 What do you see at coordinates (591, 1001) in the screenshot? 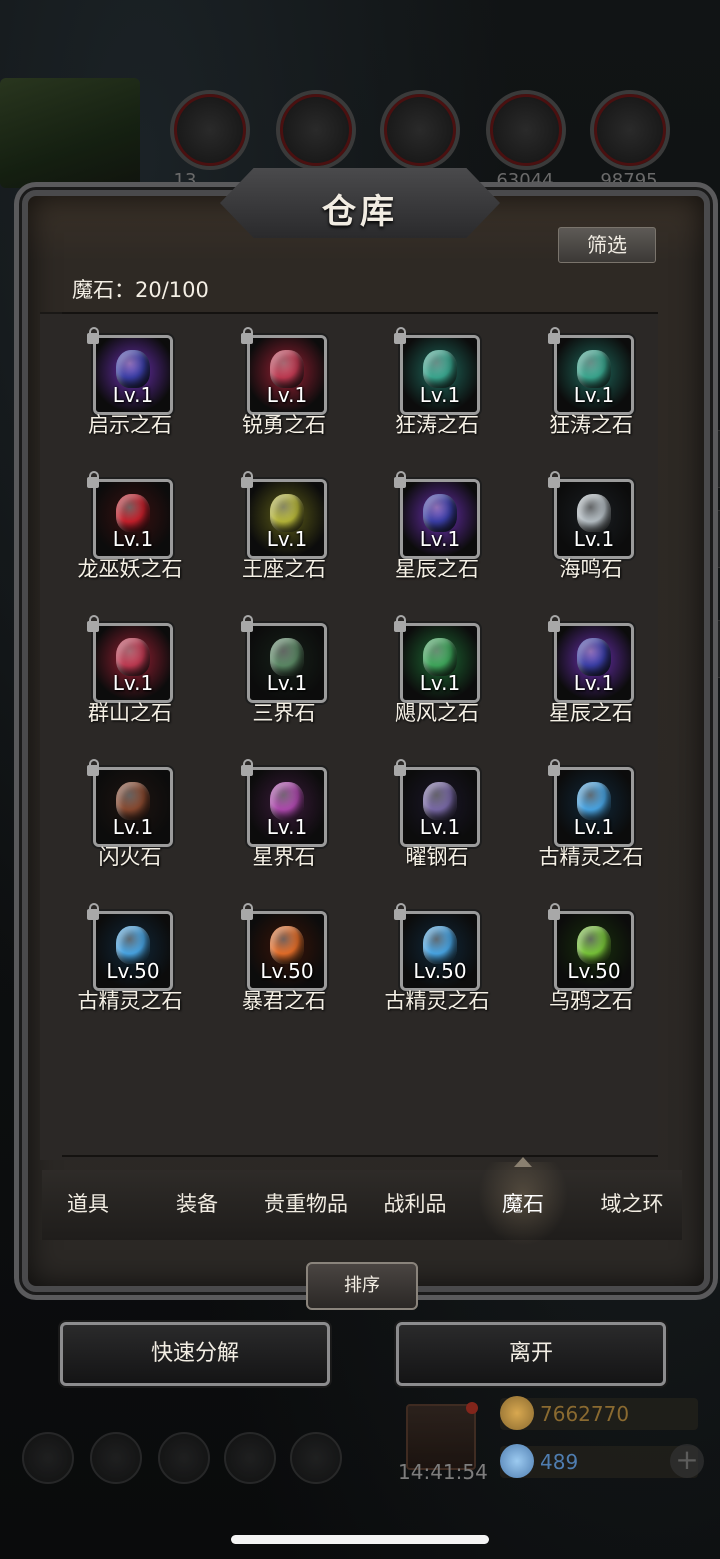
I see `item-name: 乌鸦之石` at bounding box center [591, 1001].